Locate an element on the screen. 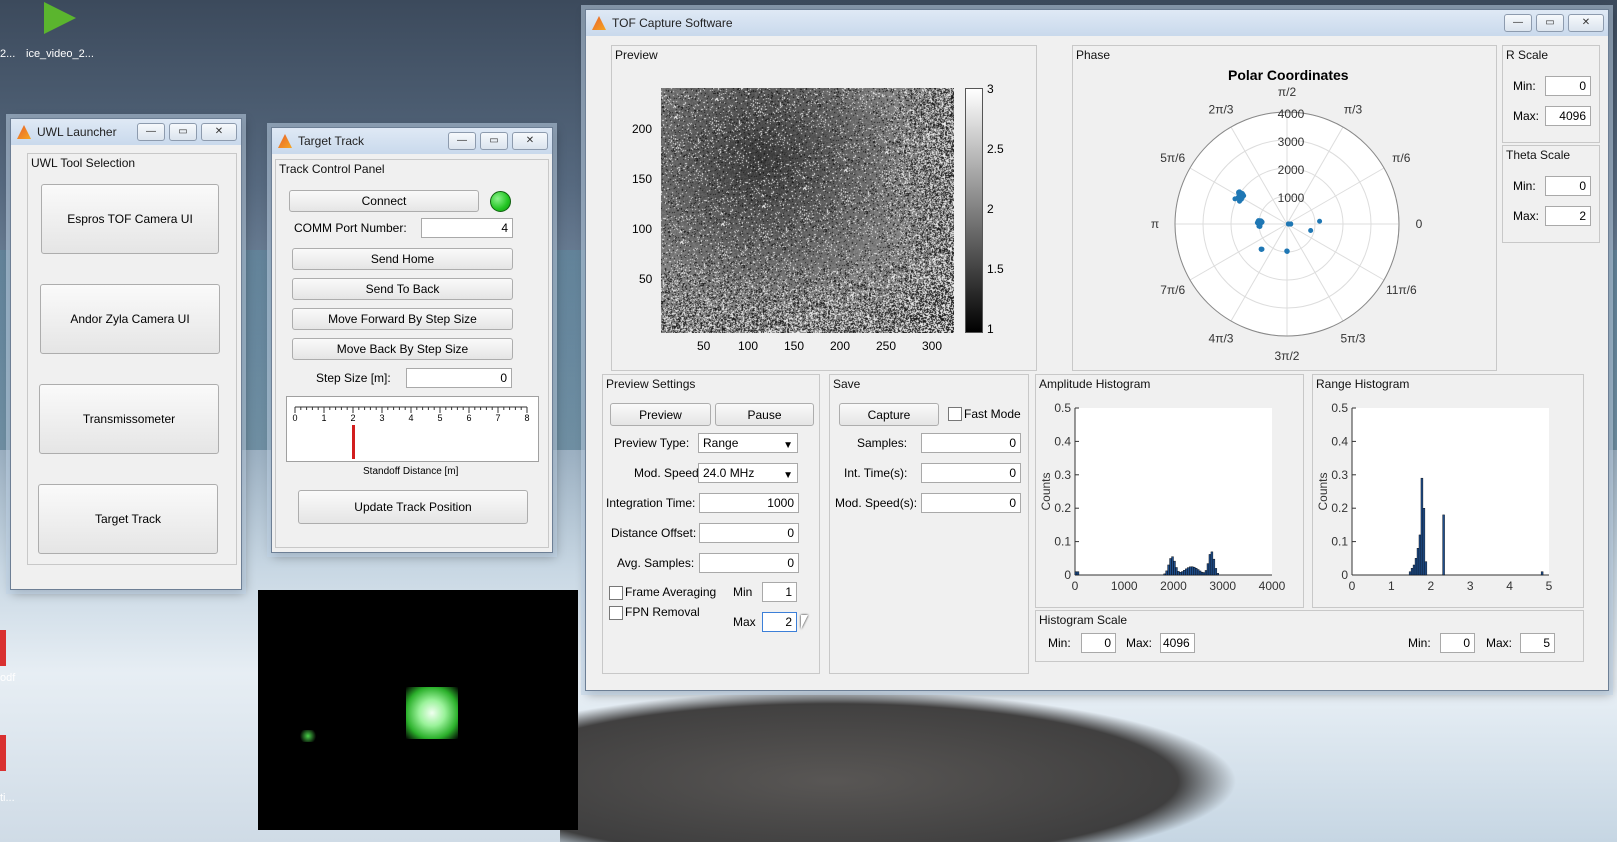 The image size is (1617, 842). preview-button: Preview is located at coordinates (660, 414).